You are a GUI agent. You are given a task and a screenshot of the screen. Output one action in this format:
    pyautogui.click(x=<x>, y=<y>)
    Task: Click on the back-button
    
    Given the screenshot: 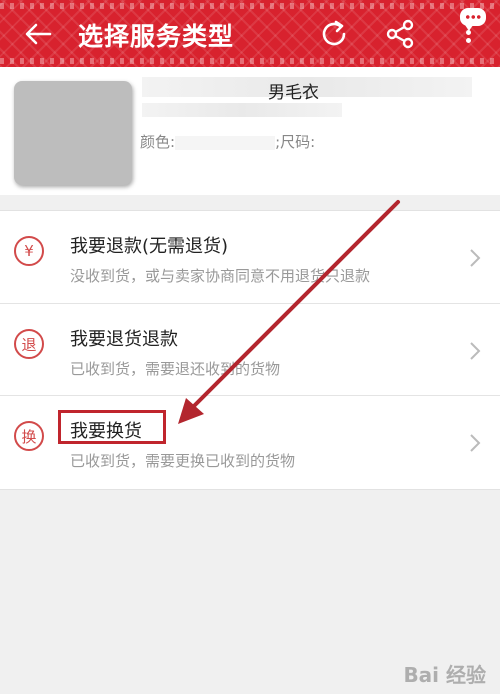 What is the action you would take?
    pyautogui.click(x=38, y=34)
    